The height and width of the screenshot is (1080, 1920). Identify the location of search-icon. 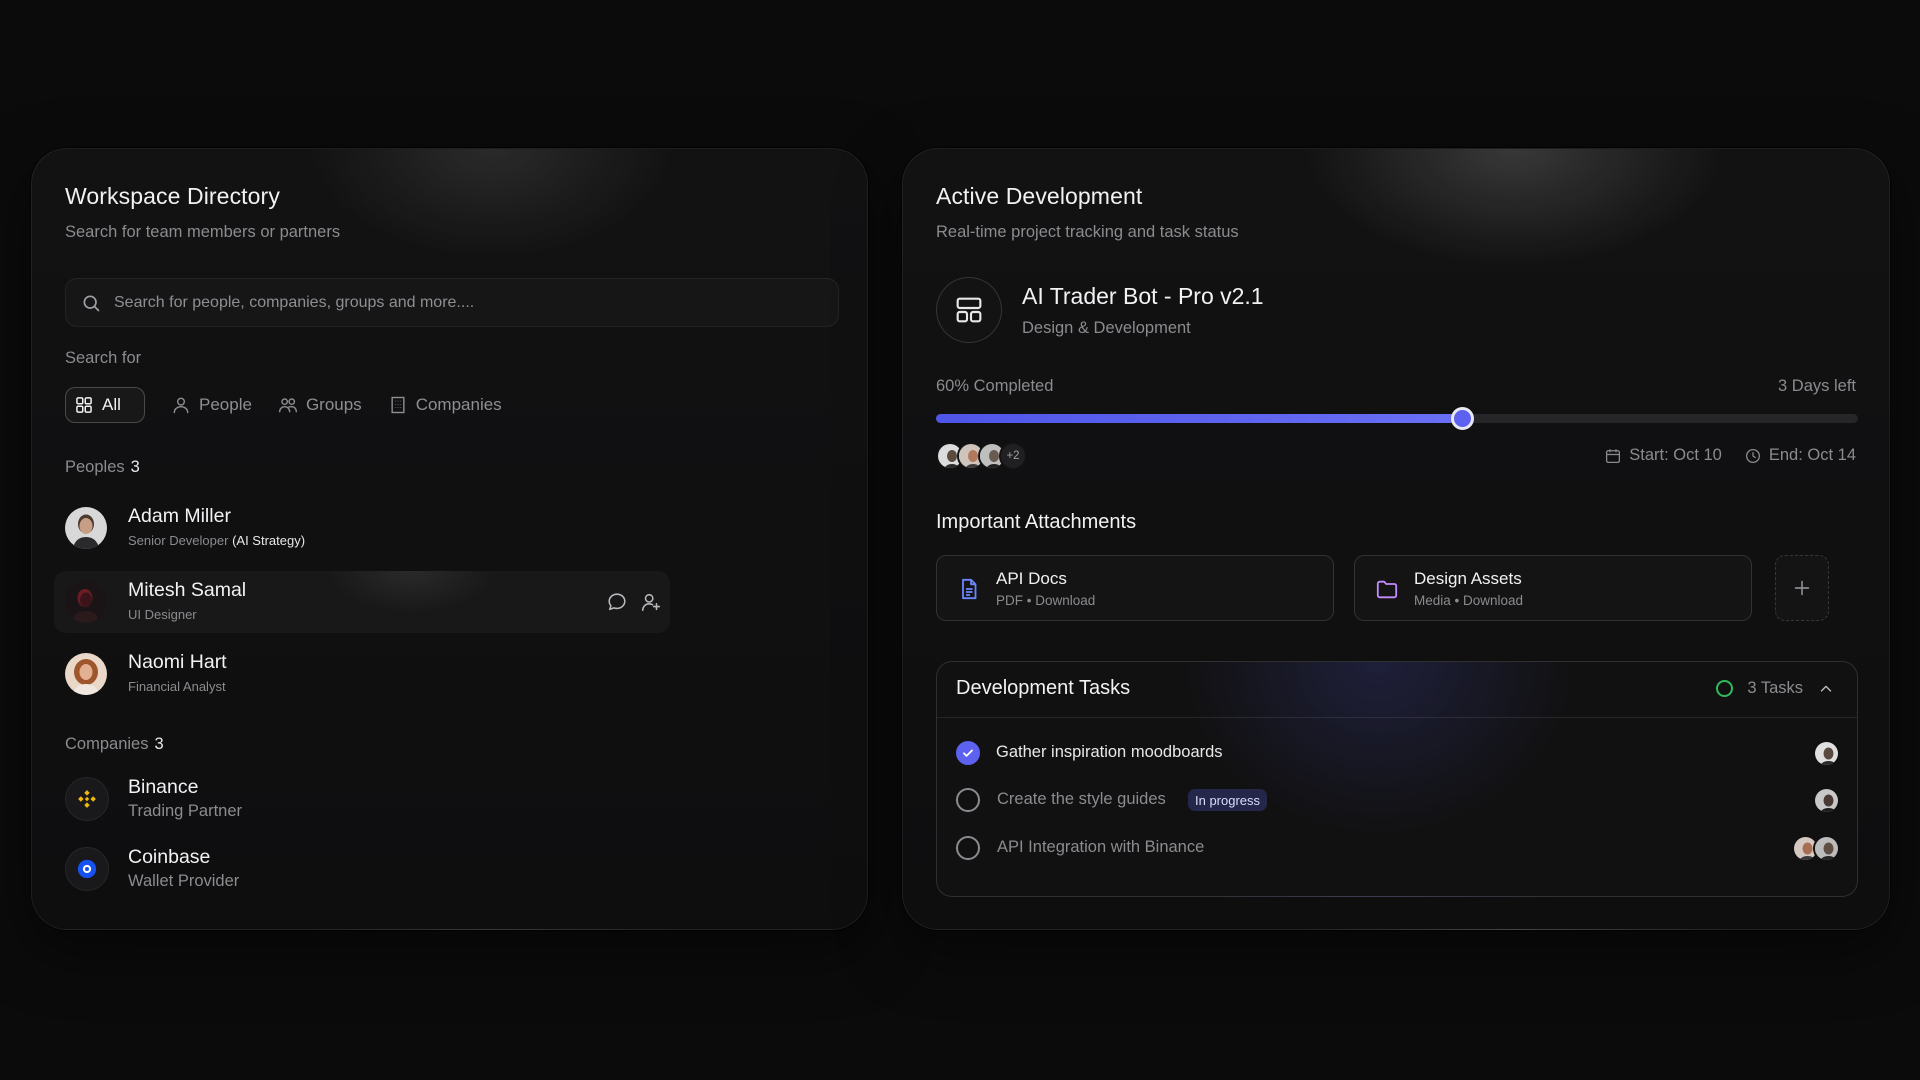
(91, 303).